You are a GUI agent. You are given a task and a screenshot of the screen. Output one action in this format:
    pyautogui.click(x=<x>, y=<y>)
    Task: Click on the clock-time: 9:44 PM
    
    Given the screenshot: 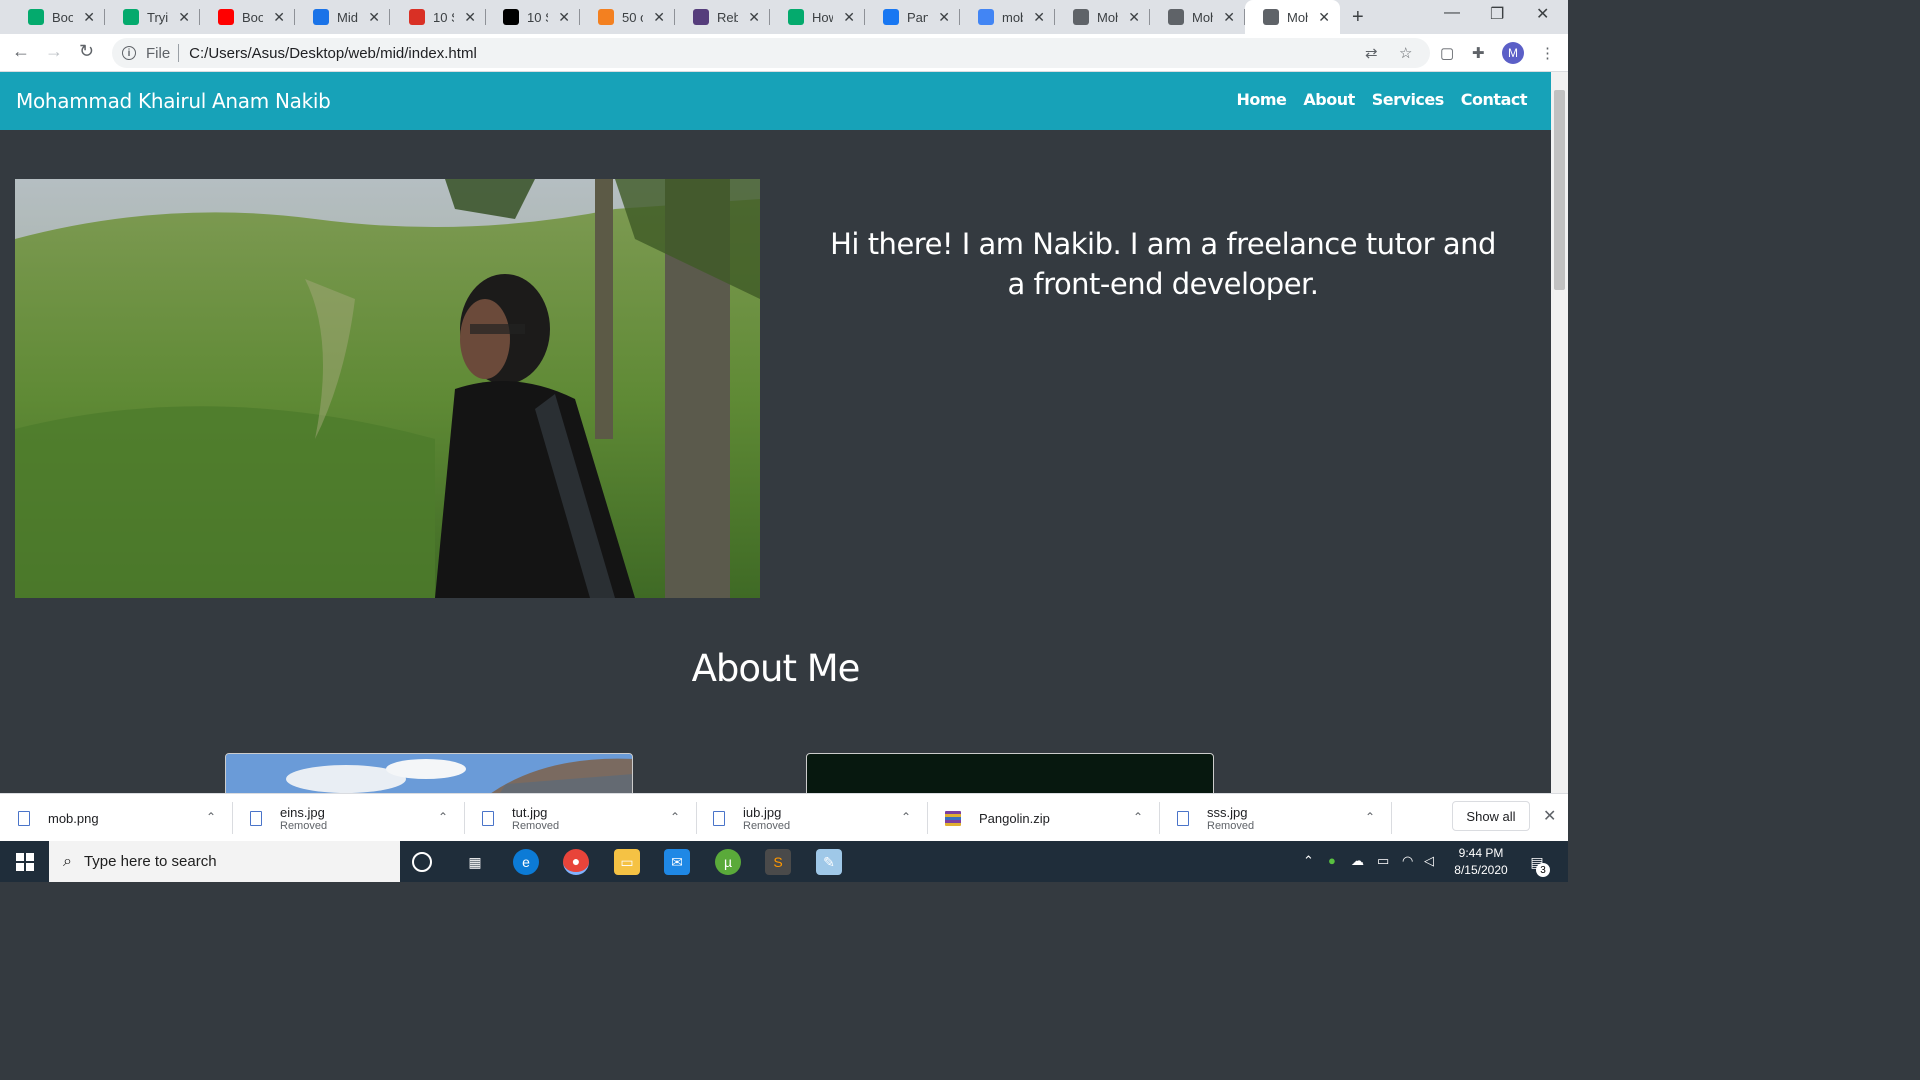 What is the action you would take?
    pyautogui.click(x=1481, y=853)
    